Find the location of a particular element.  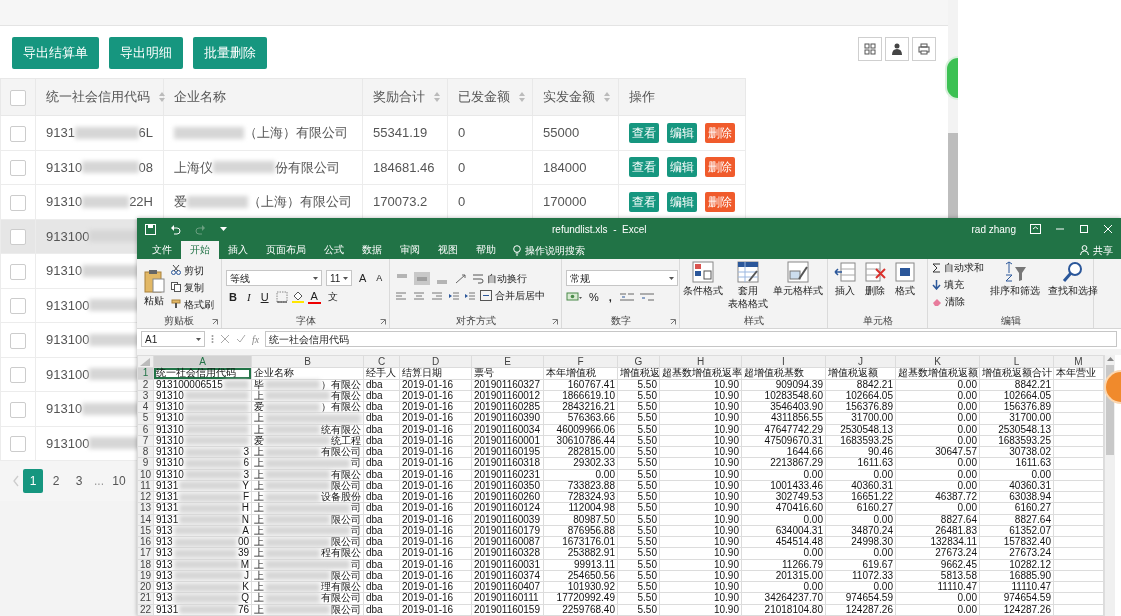

comma-button: , is located at coordinates (610, 297).